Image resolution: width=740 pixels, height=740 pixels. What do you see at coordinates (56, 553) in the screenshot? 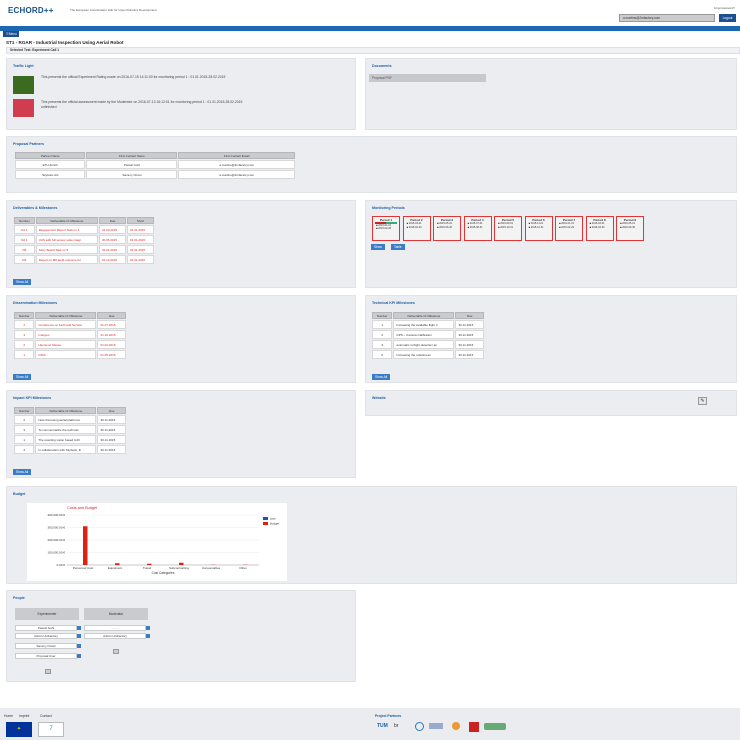
I see `y-tick-label: 100,000.00 €` at bounding box center [56, 553].